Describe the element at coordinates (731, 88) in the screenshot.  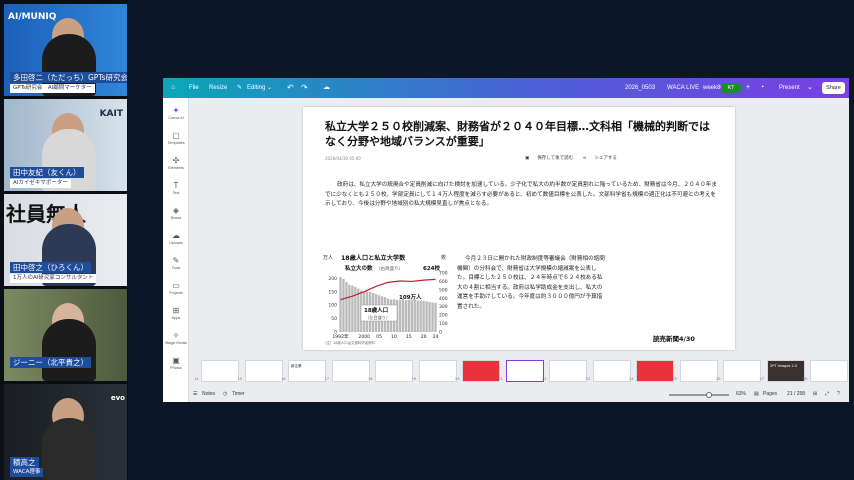
I see `user-avatar: KT` at that location.